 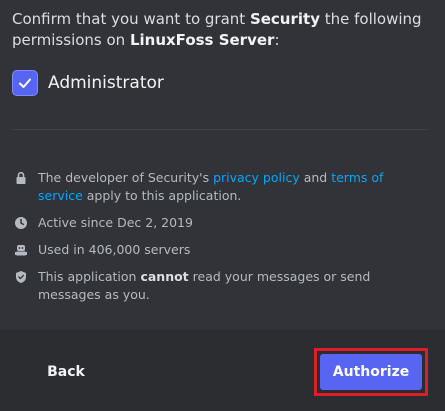 I want to click on policy-and: and, so click(x=315, y=177).